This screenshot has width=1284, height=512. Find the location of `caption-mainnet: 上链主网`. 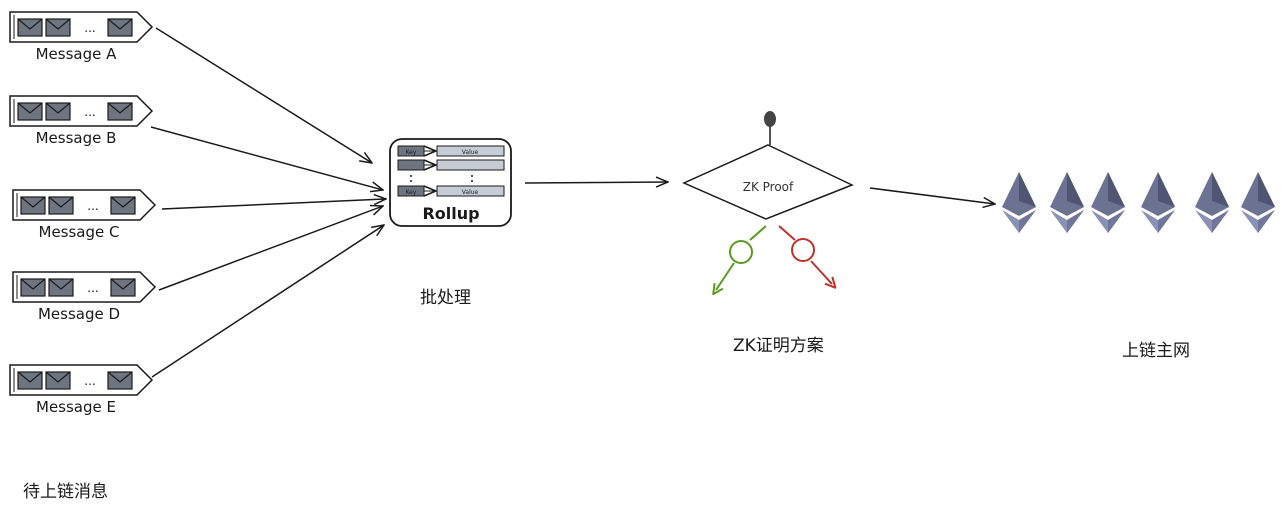

caption-mainnet: 上链主网 is located at coordinates (1156, 351).